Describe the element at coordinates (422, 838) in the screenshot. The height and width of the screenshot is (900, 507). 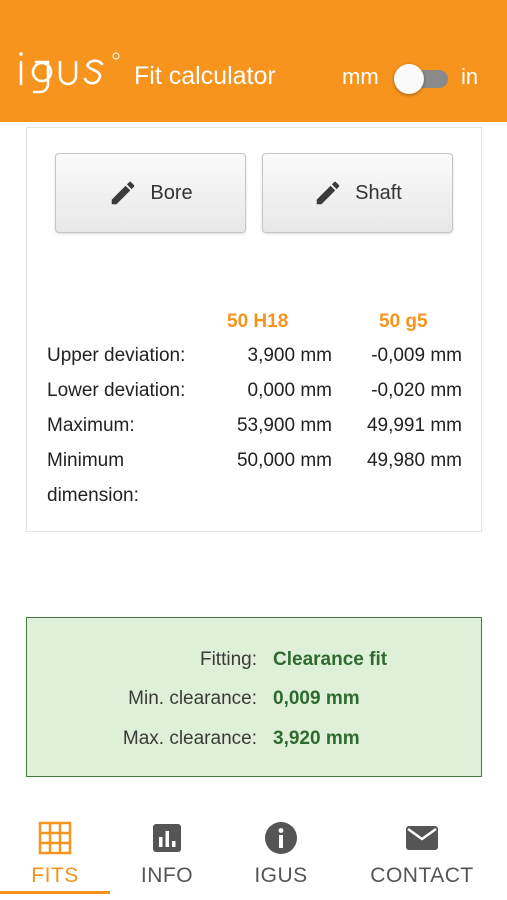
I see `envelope-icon` at that location.